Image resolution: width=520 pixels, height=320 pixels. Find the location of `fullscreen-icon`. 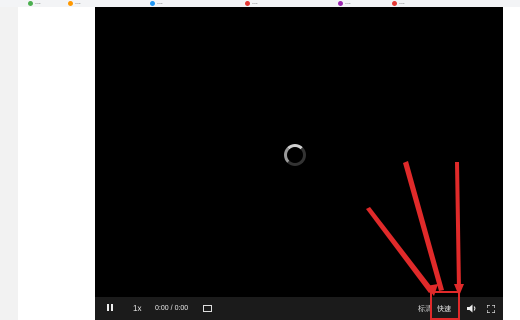

fullscreen-icon is located at coordinates (491, 308).